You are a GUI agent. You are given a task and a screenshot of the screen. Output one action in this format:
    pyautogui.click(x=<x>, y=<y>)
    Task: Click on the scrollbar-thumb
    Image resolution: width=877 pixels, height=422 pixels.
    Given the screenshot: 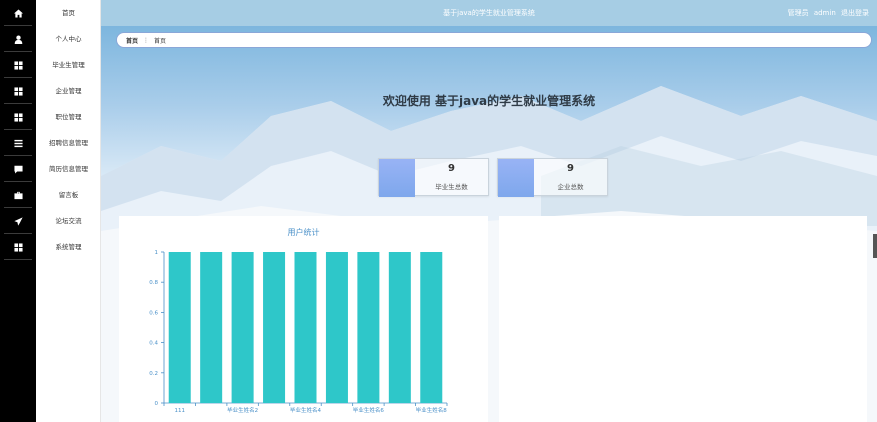 What is the action you would take?
    pyautogui.click(x=875, y=246)
    